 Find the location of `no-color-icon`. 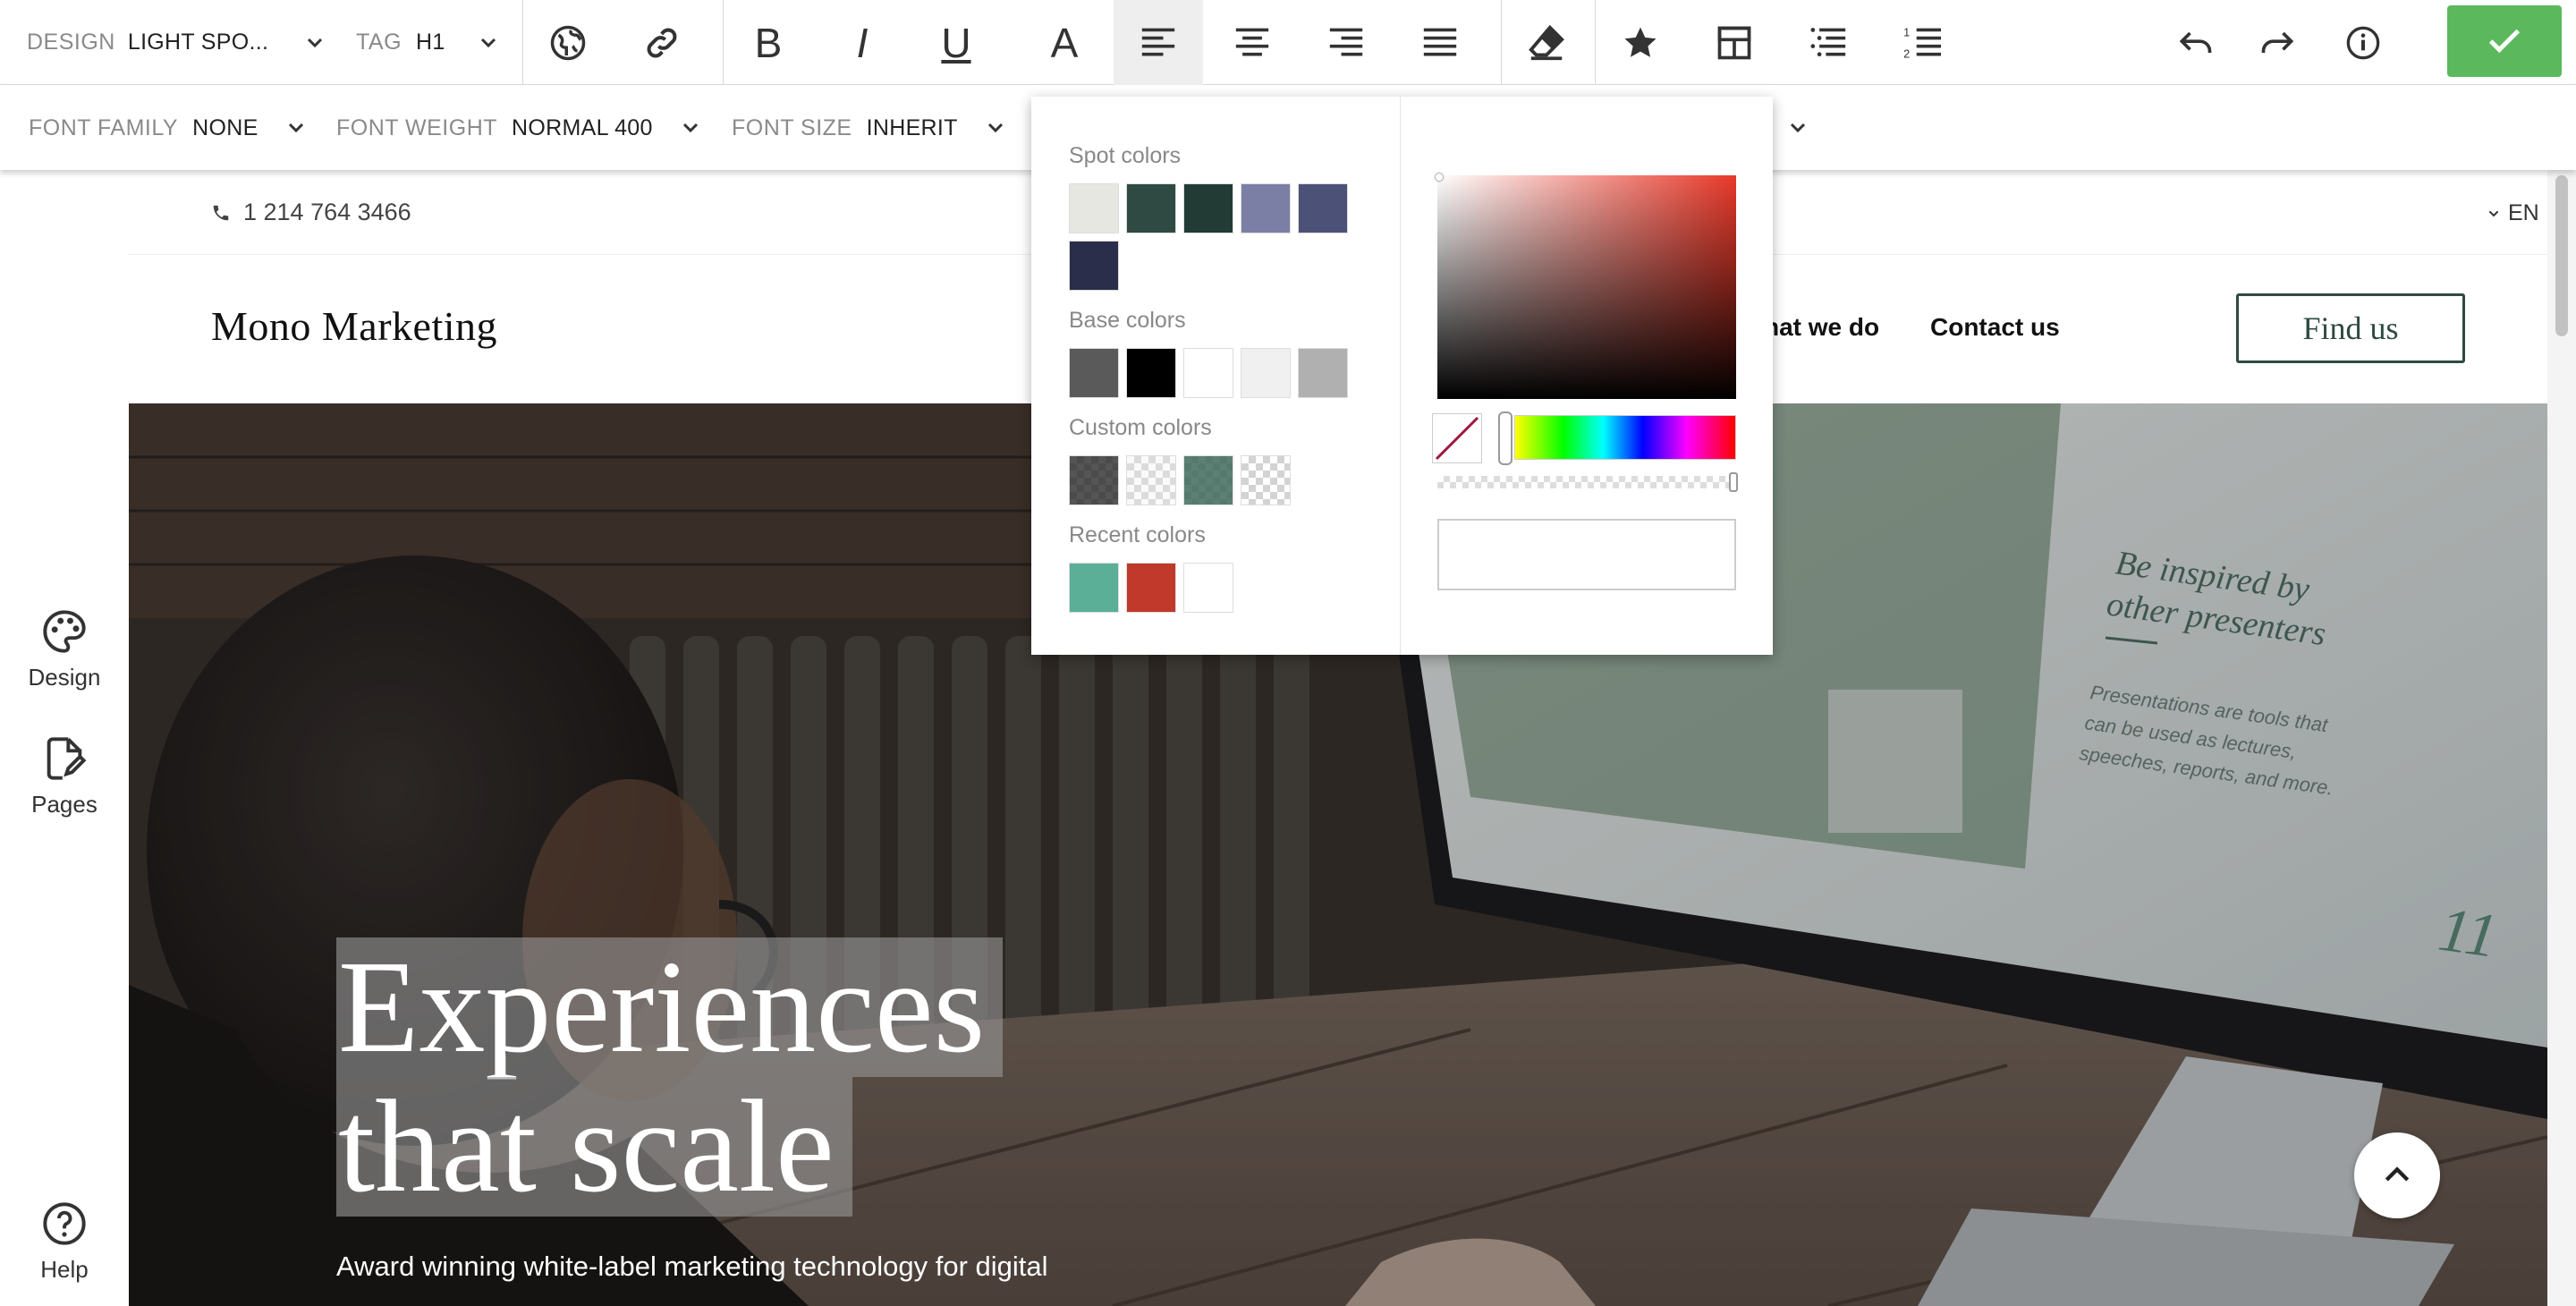

no-color-icon is located at coordinates (1457, 439).